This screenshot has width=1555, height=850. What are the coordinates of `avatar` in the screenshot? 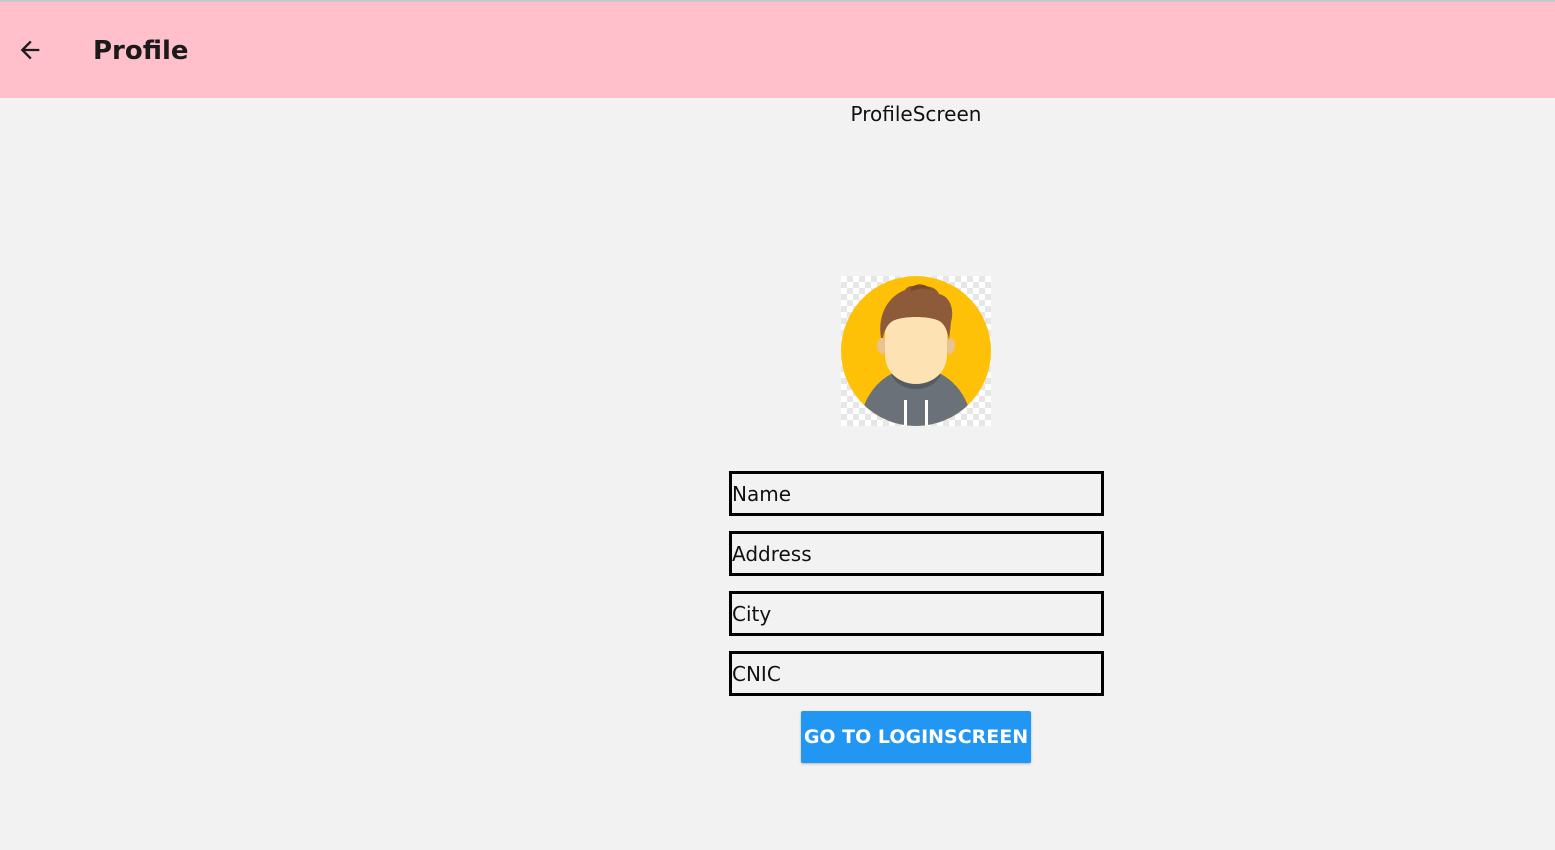 It's located at (916, 351).